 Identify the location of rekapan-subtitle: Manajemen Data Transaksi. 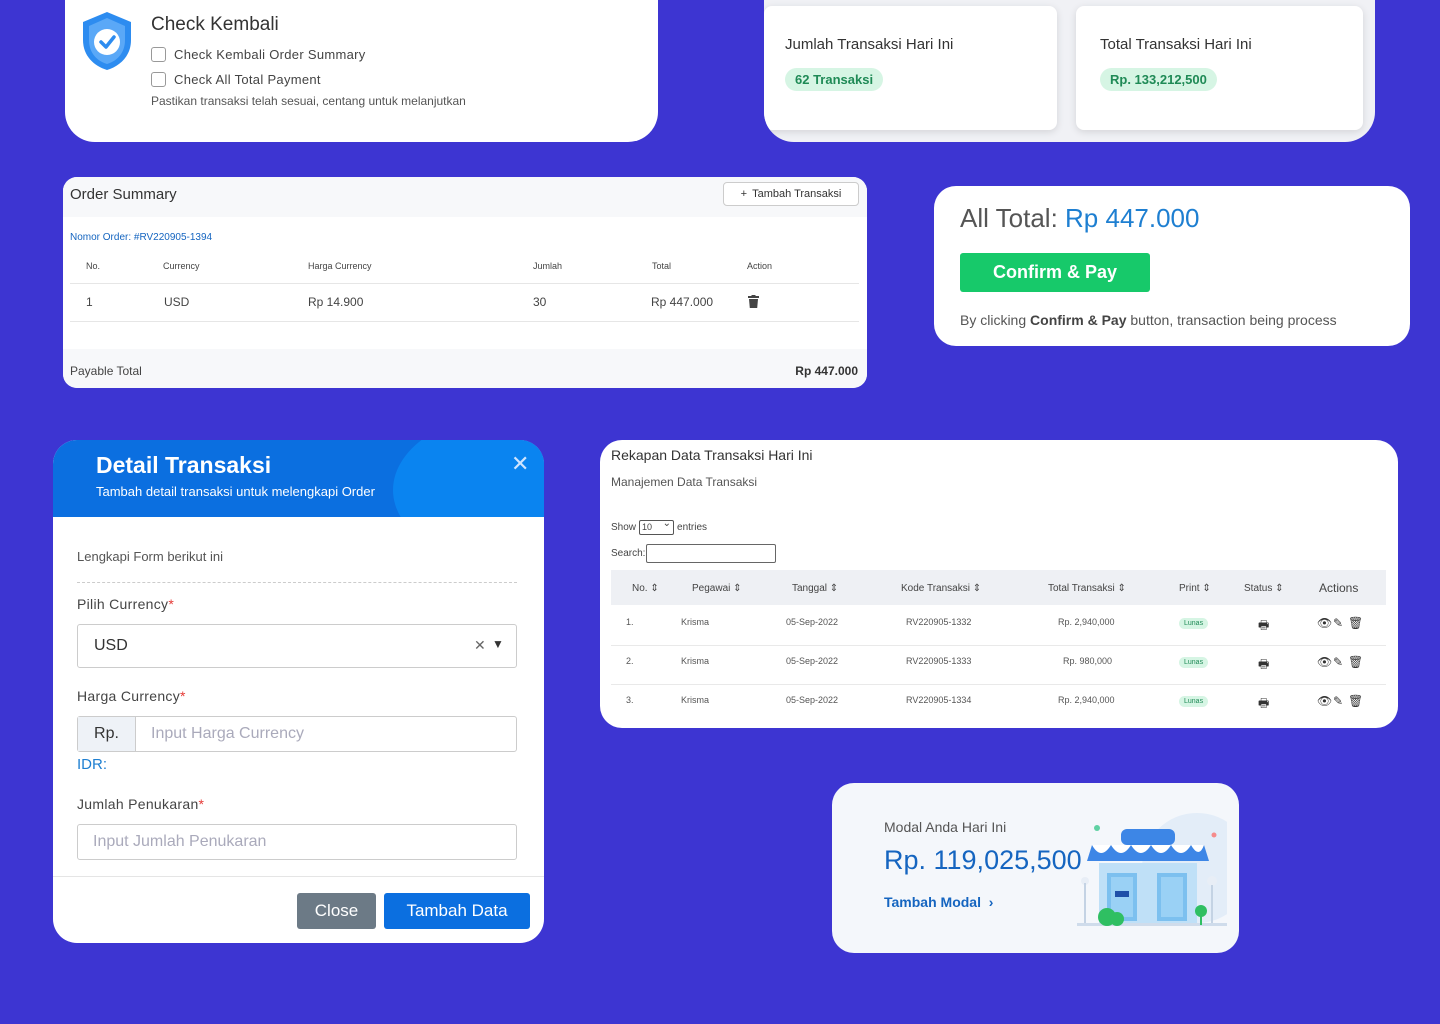
(684, 482).